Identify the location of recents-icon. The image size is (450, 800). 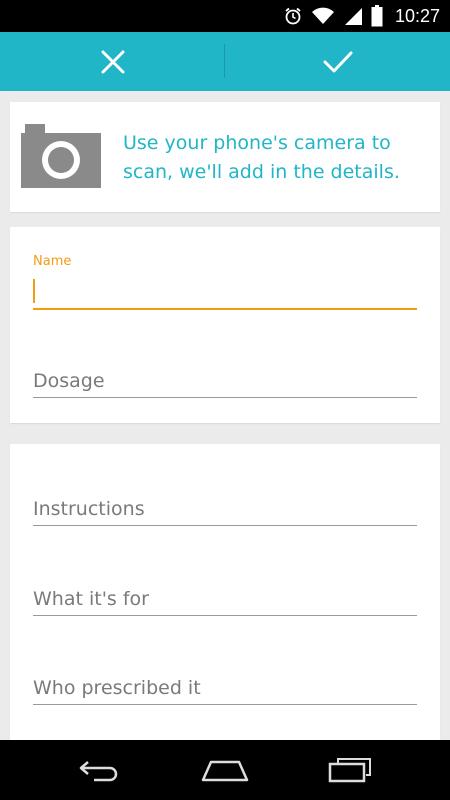
(349, 770).